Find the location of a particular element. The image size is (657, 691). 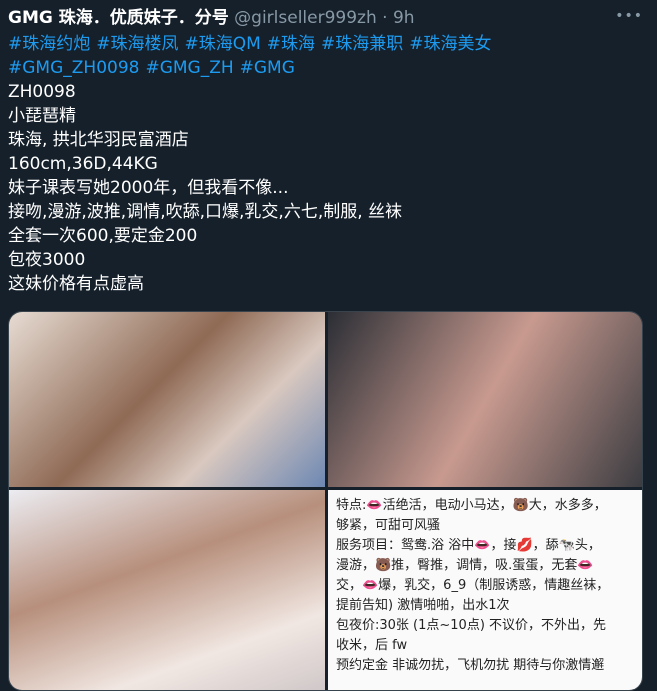

timestamp: 9h is located at coordinates (404, 18).